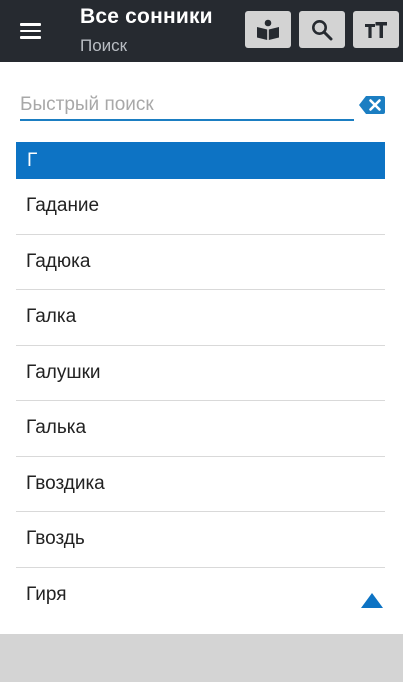 This screenshot has width=403, height=682. Describe the element at coordinates (200, 373) in the screenshot. I see `list-item: Галушки` at that location.